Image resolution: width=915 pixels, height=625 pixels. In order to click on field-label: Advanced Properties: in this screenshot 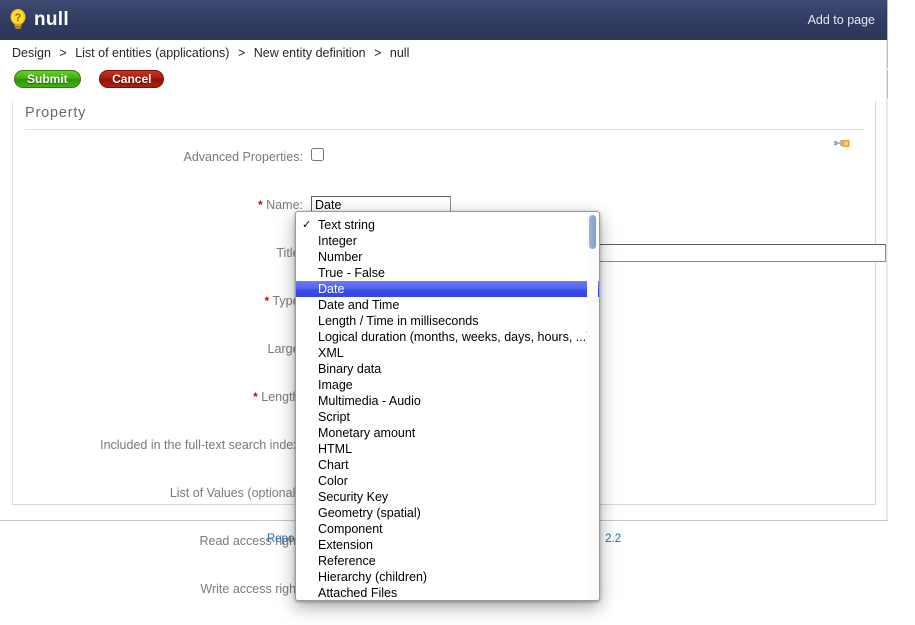, I will do `click(243, 157)`.